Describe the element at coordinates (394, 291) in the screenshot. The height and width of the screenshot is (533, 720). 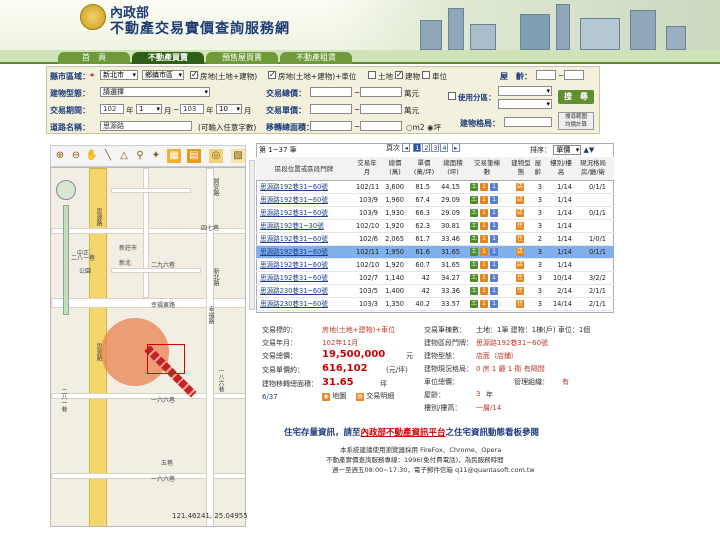
I see `cell-total: 1,400` at that location.